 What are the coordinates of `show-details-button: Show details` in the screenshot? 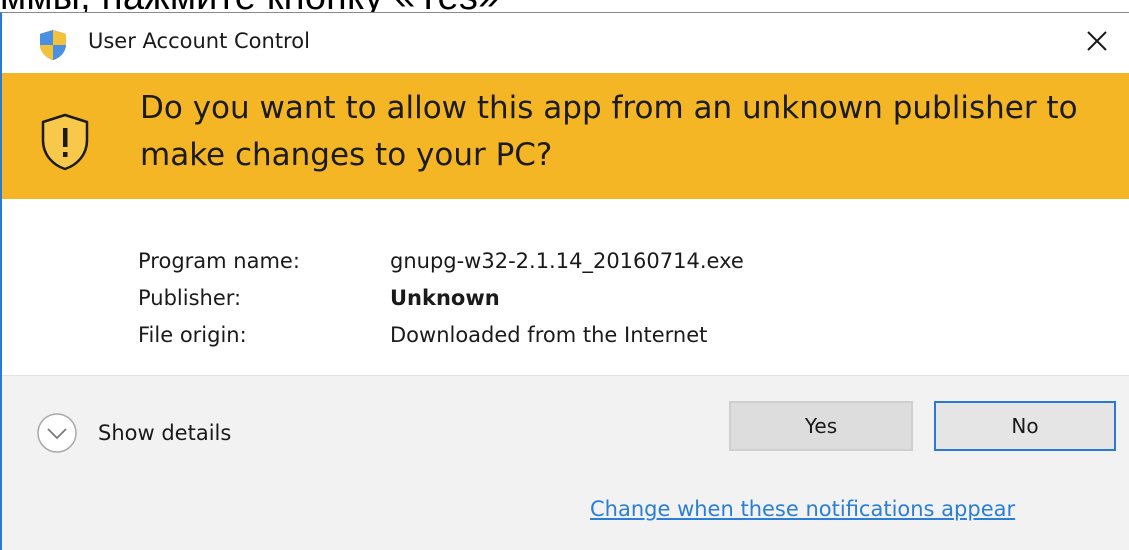 It's located at (133, 433).